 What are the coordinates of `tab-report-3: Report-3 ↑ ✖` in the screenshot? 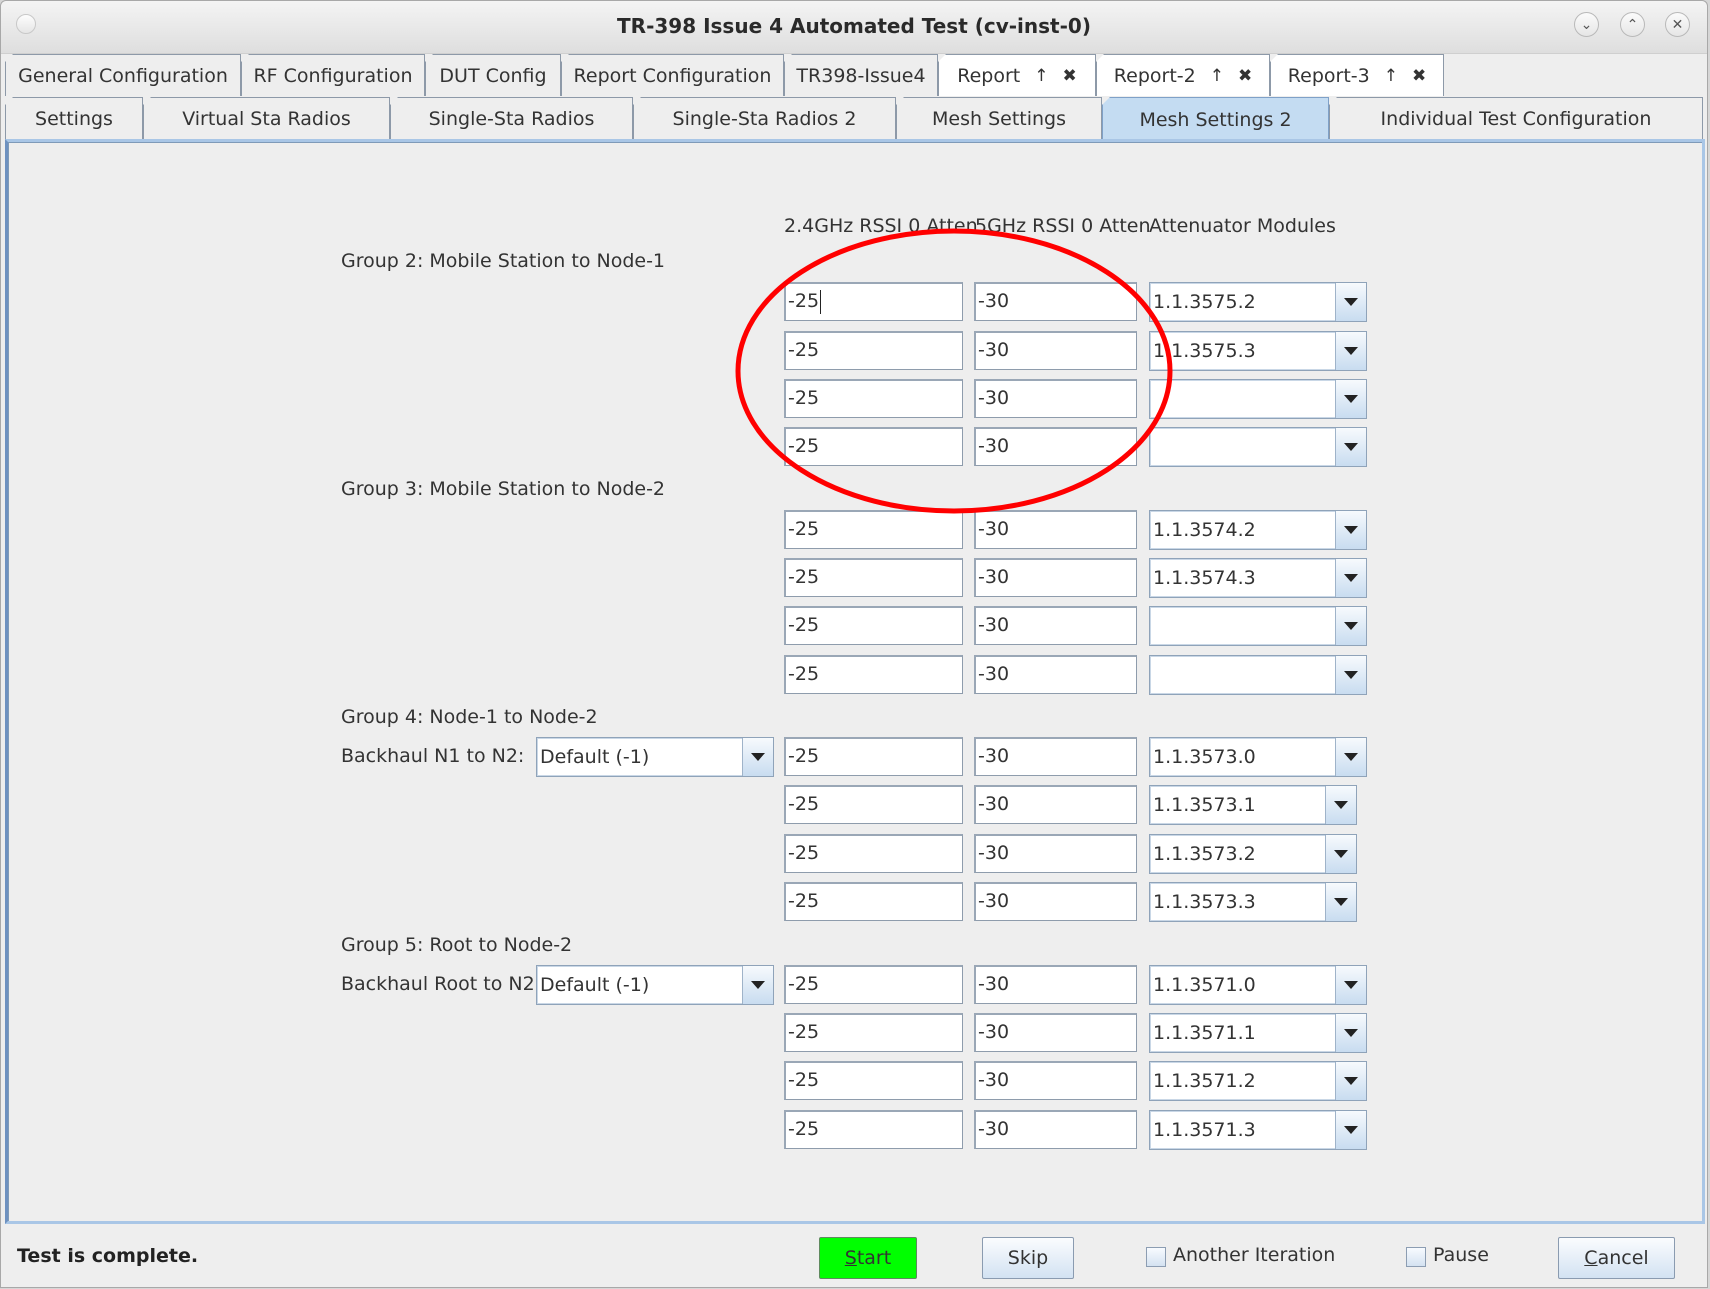 It's located at (1357, 75).